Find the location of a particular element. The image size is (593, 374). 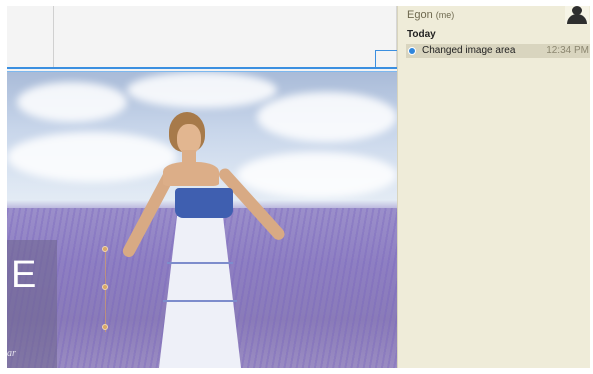

avatar-icon is located at coordinates (577, 15).